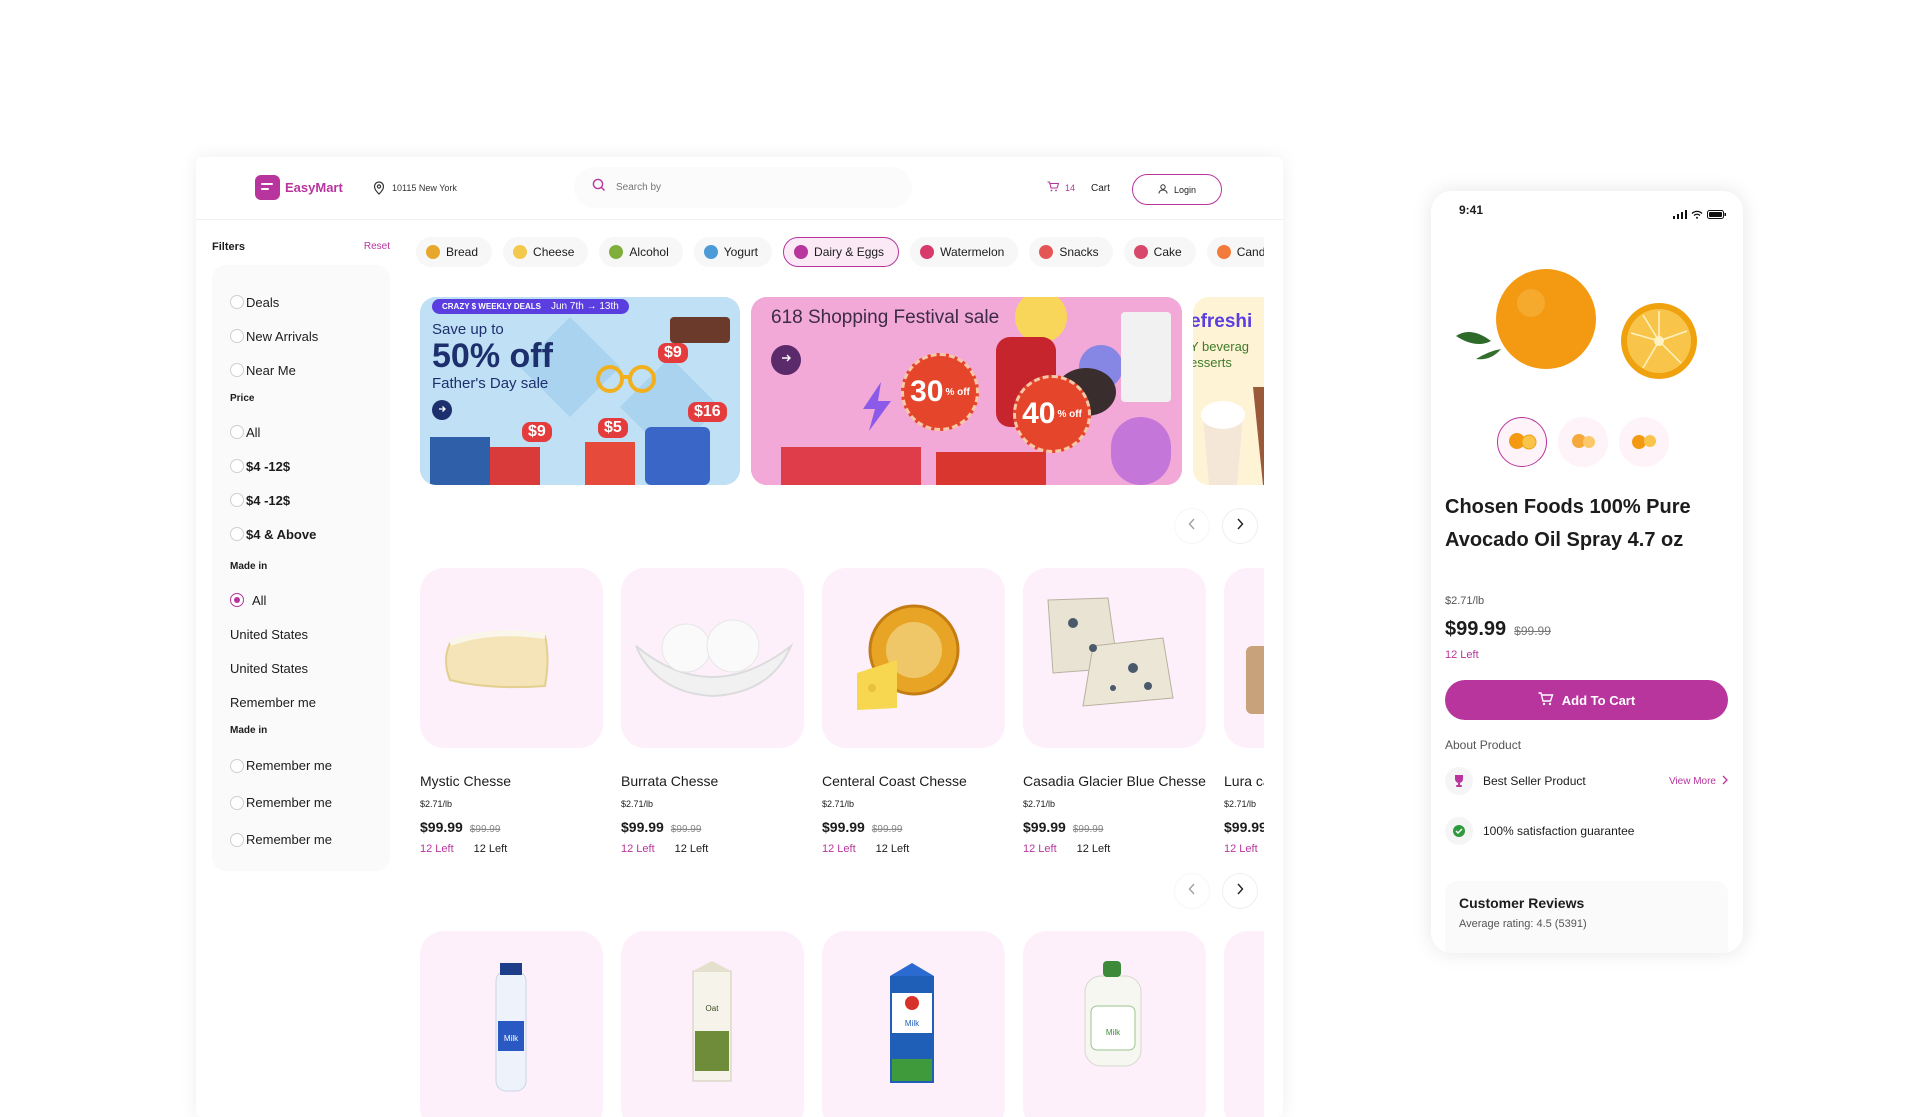 This screenshot has height=1117, width=1920. Describe the element at coordinates (1223, 321) in the screenshot. I see `banner-title: efreshi` at that location.